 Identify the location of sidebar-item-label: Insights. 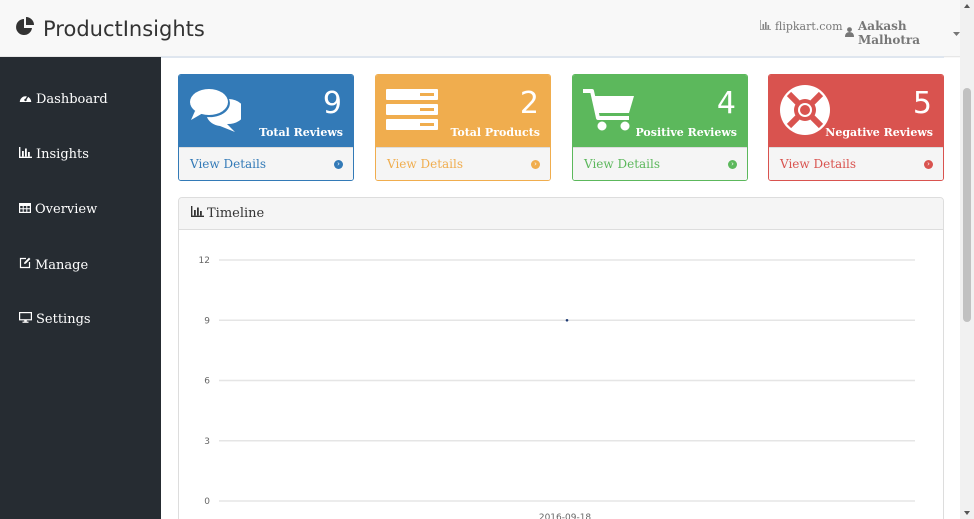
(62, 154).